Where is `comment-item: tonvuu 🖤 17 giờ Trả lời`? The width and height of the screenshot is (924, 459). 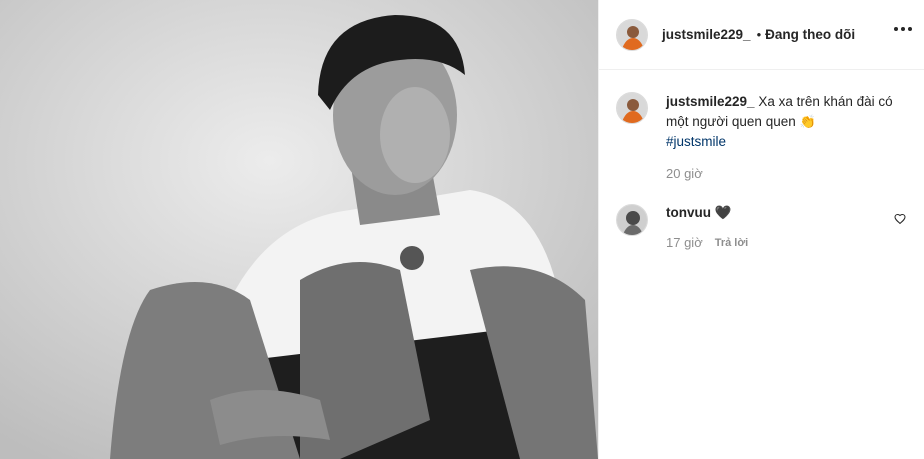 comment-item: tonvuu 🖤 17 giờ Trả lời is located at coordinates (761, 218).